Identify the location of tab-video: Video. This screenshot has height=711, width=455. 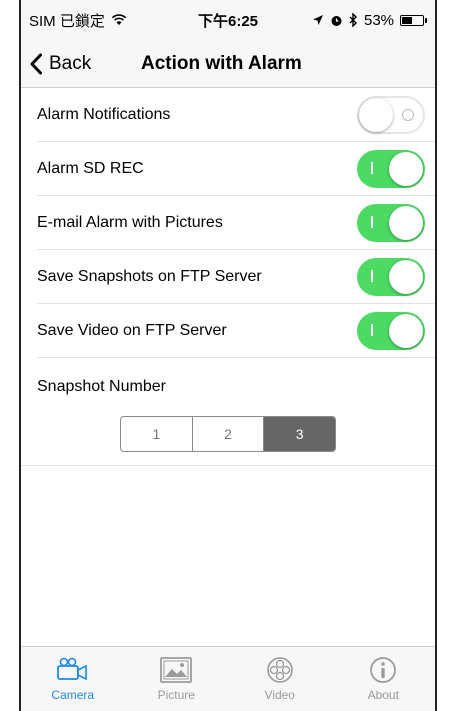
(280, 679).